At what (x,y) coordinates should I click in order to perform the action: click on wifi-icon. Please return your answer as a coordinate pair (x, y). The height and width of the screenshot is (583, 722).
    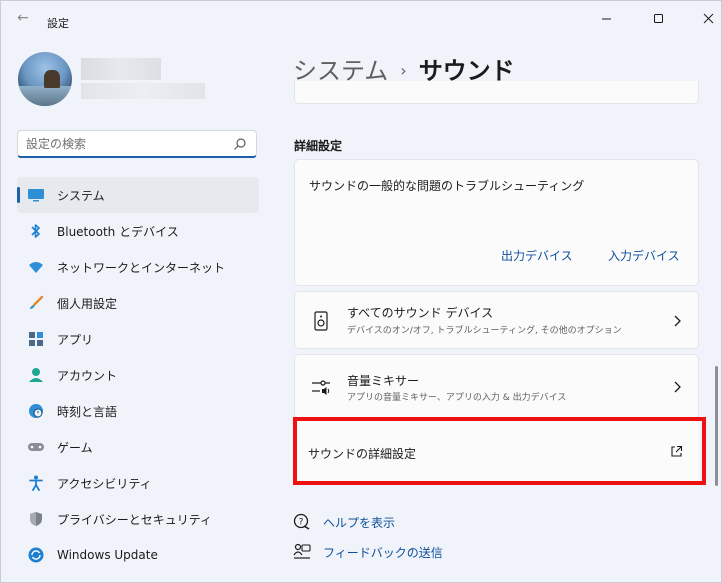
    Looking at the image, I should click on (36, 267).